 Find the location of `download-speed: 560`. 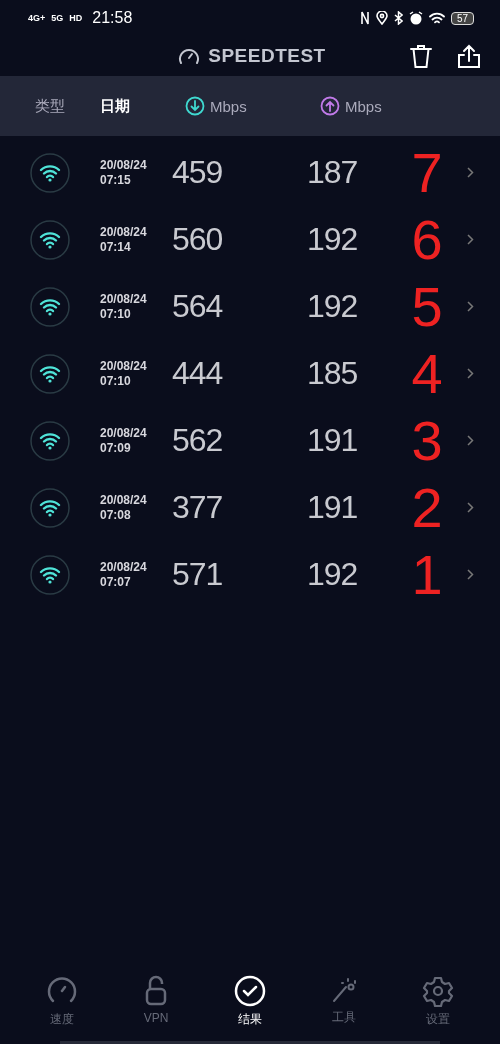

download-speed: 560 is located at coordinates (197, 239).